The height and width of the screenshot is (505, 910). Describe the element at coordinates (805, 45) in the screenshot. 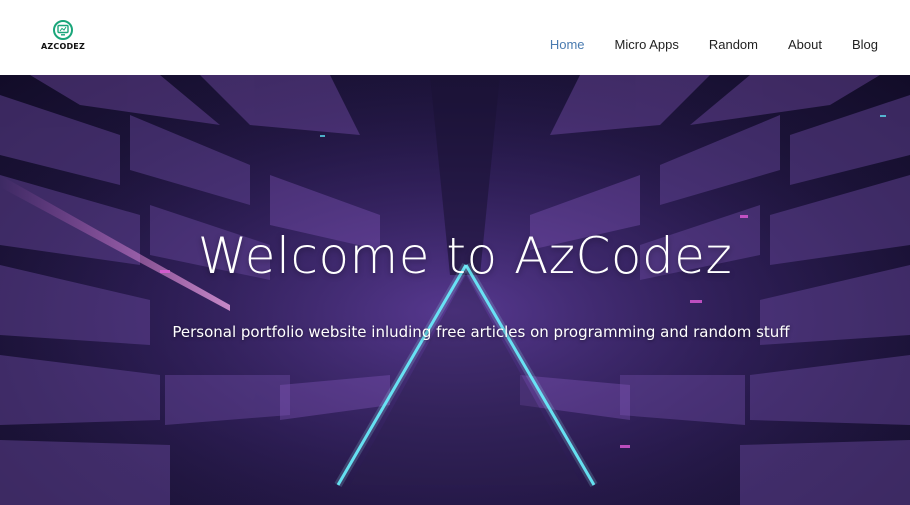

I see `nav-item-about: About` at that location.